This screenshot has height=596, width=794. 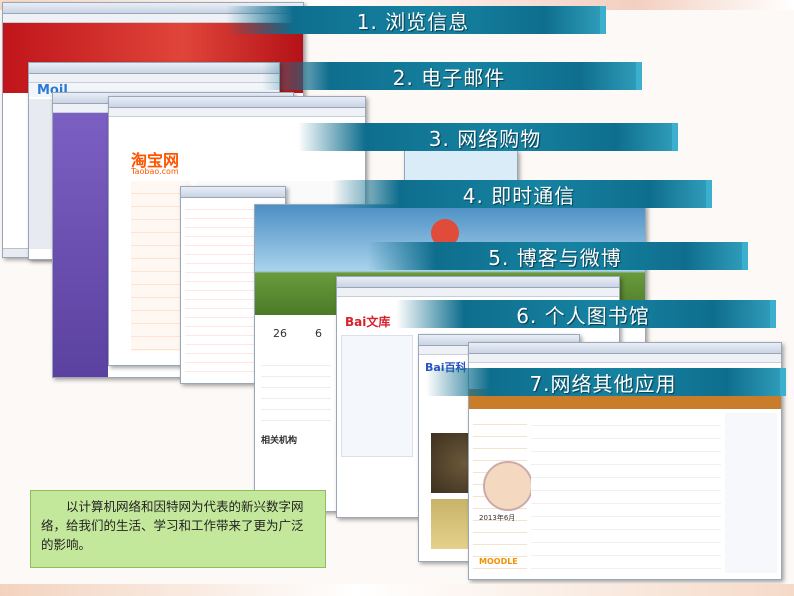 What do you see at coordinates (586, 314) in the screenshot?
I see `banner-6: 6. 个人图书馆` at bounding box center [586, 314].